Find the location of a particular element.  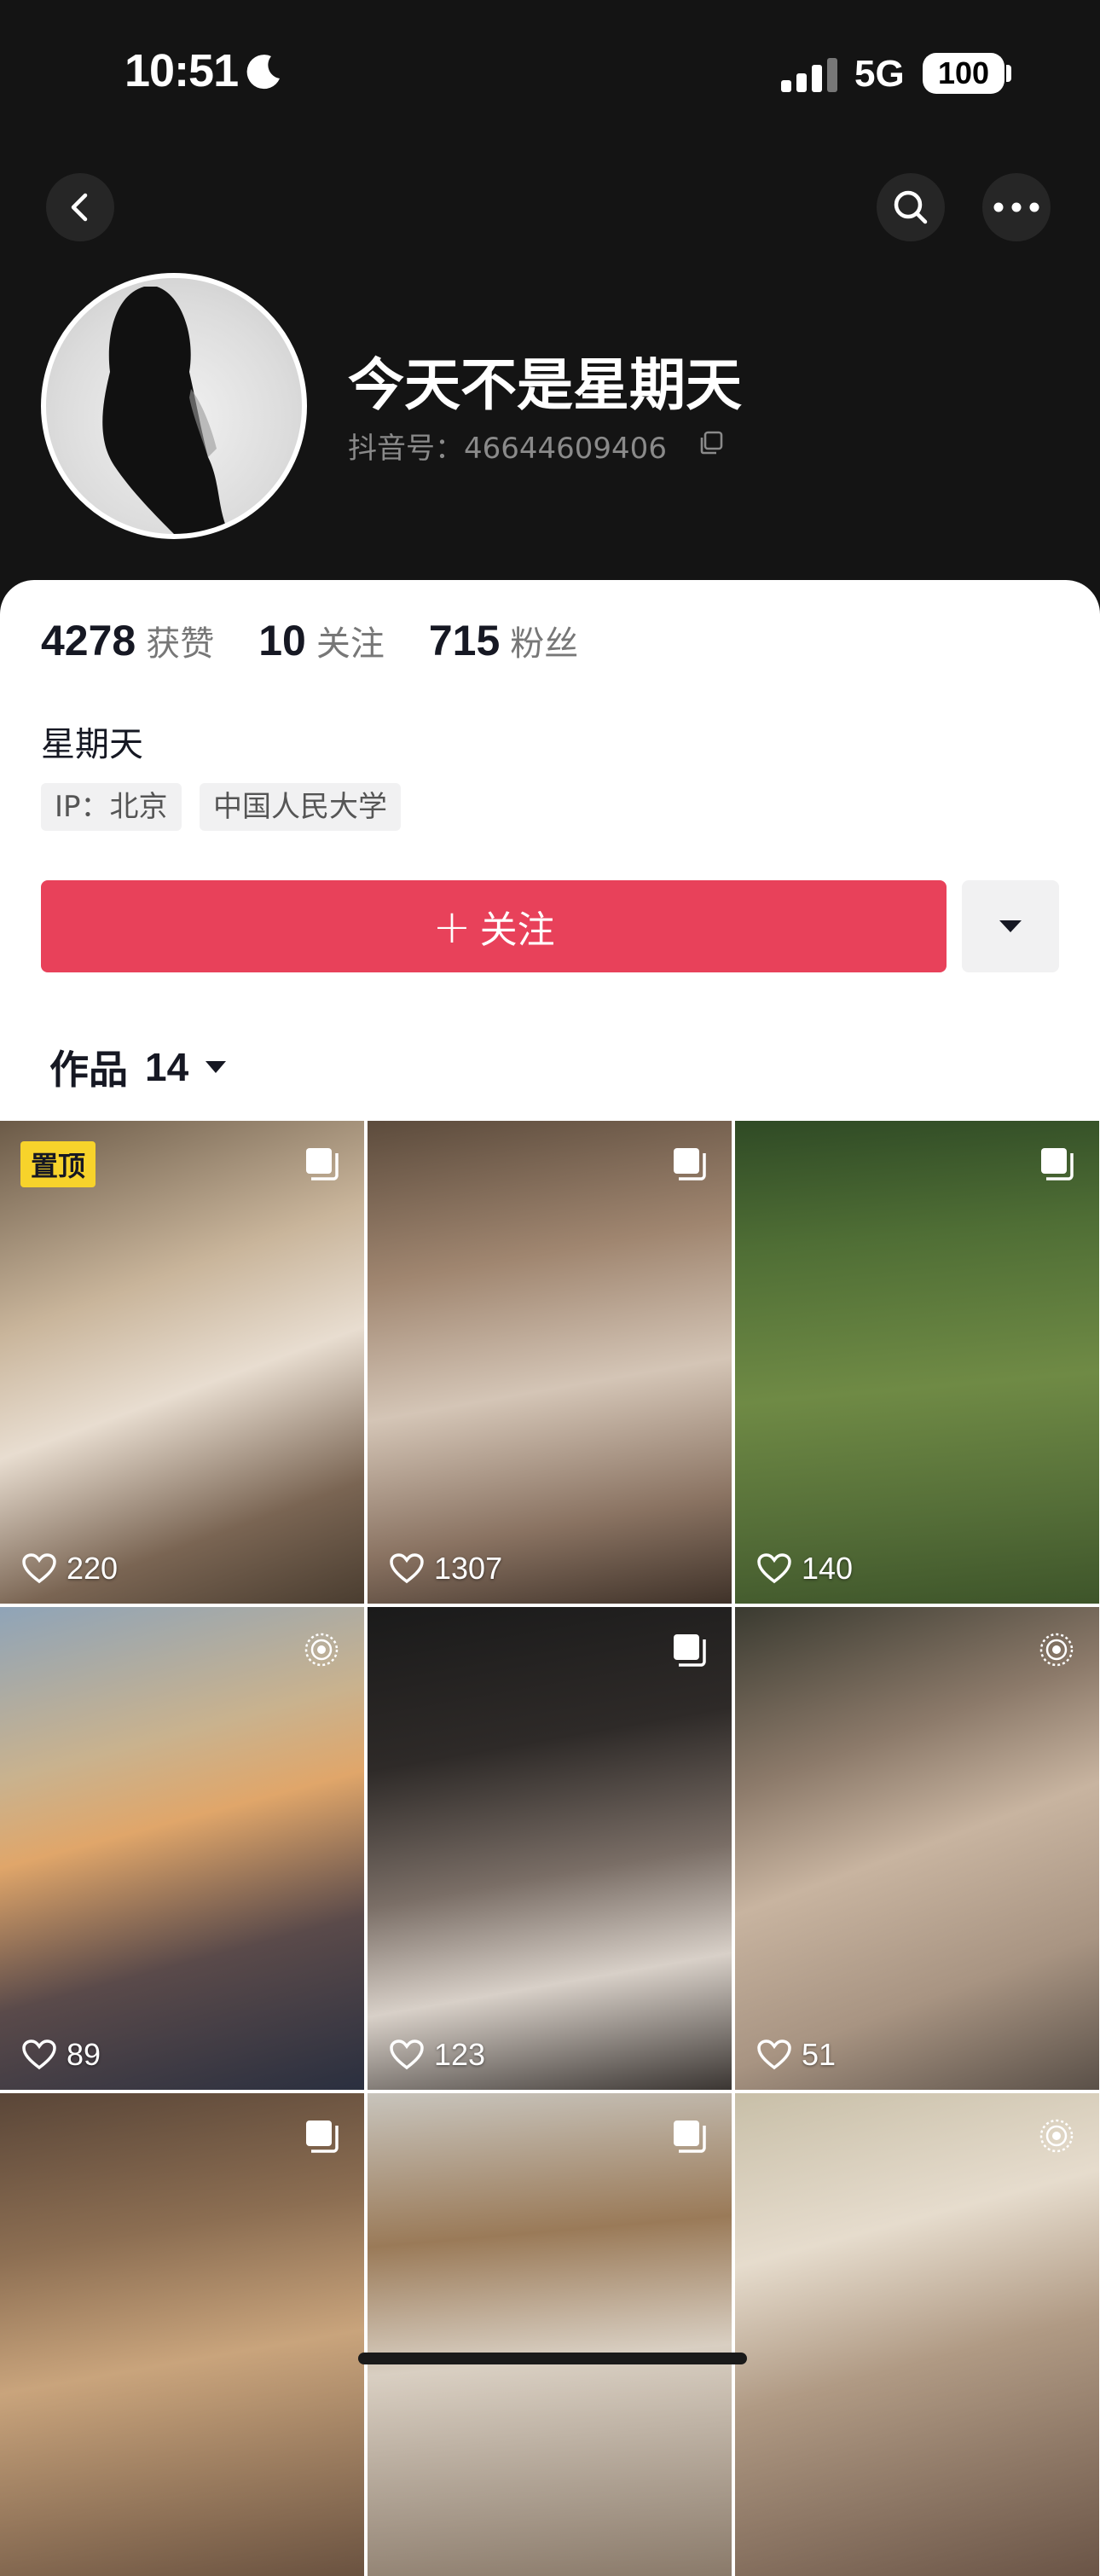

following-label: 关注 is located at coordinates (350, 640).